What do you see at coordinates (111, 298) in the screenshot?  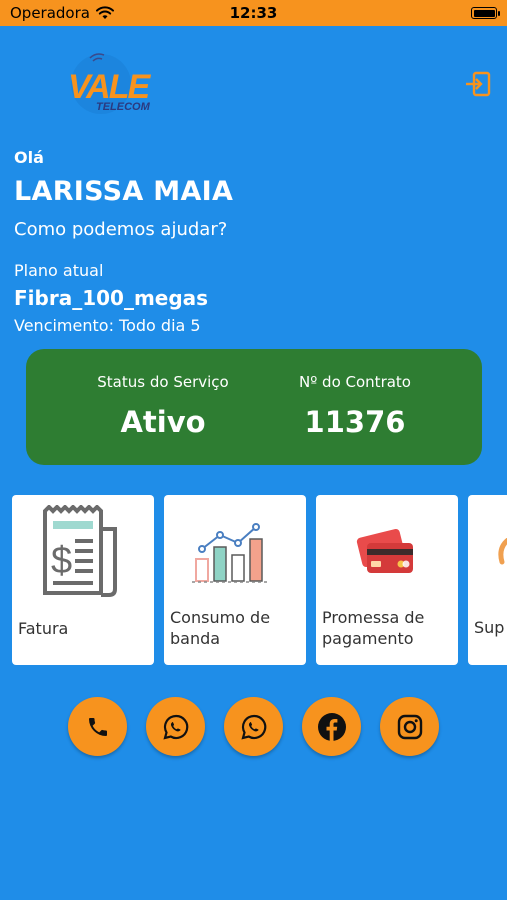 I see `plan-name: Fibra_100_megas` at bounding box center [111, 298].